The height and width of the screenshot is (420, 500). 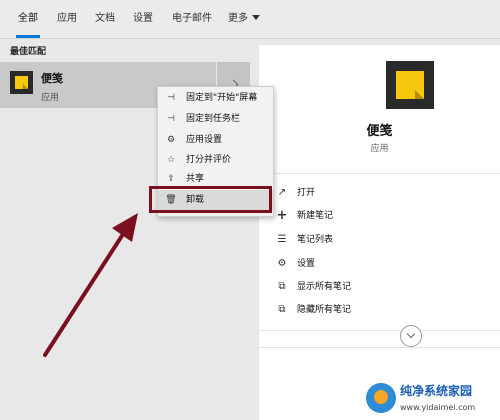 I want to click on menu-item-pin-to-start: ⊣ 固定到"开始"屏幕, so click(x=215, y=98).